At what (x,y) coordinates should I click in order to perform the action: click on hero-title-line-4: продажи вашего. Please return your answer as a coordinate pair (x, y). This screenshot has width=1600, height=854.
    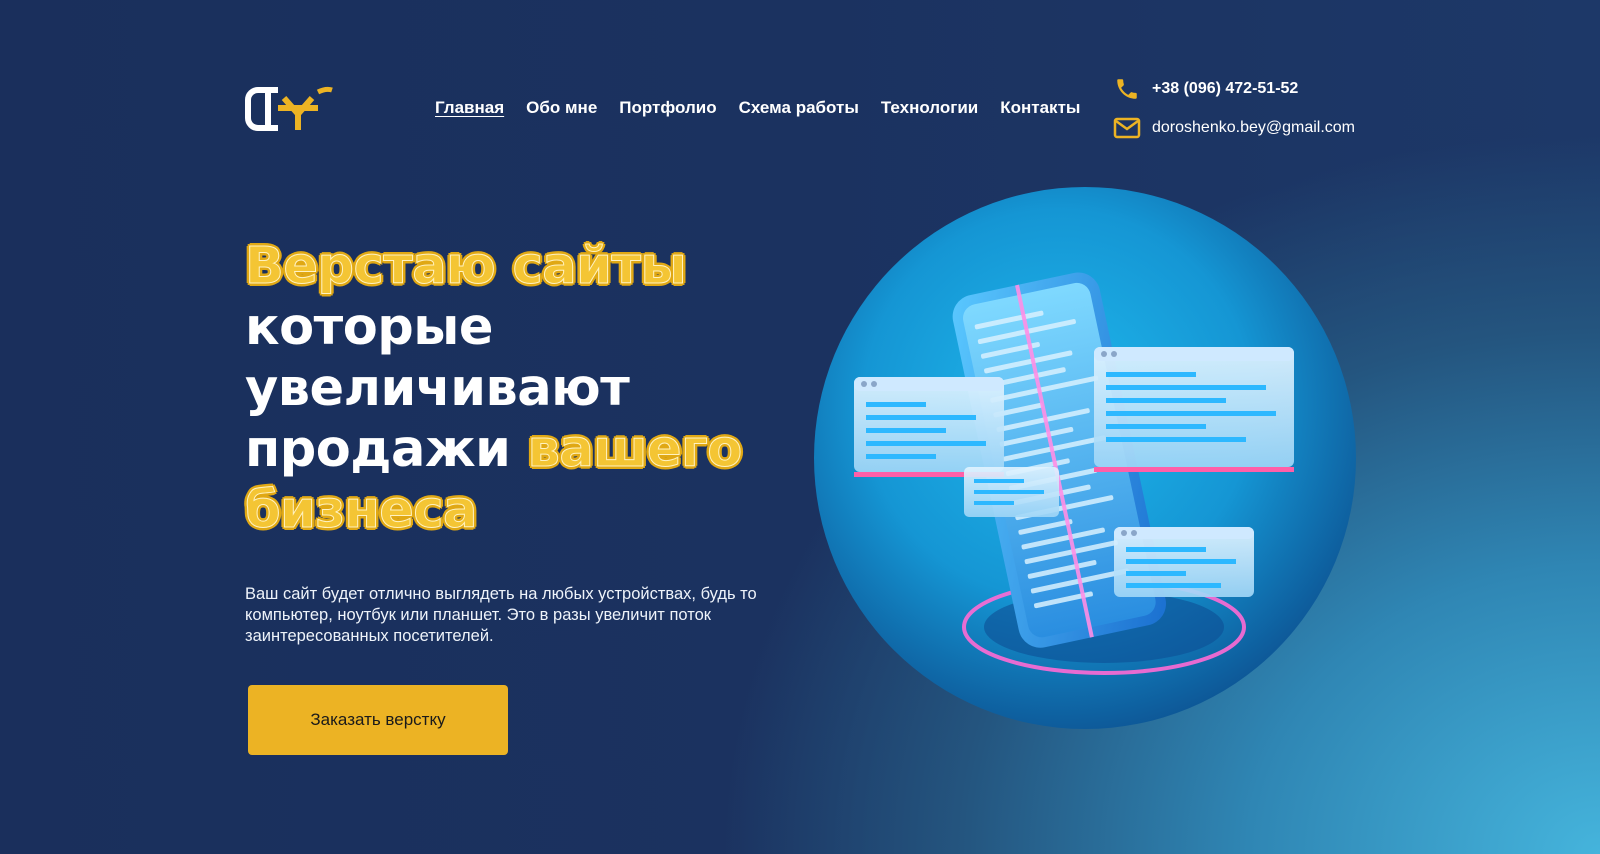
    Looking at the image, I should click on (494, 449).